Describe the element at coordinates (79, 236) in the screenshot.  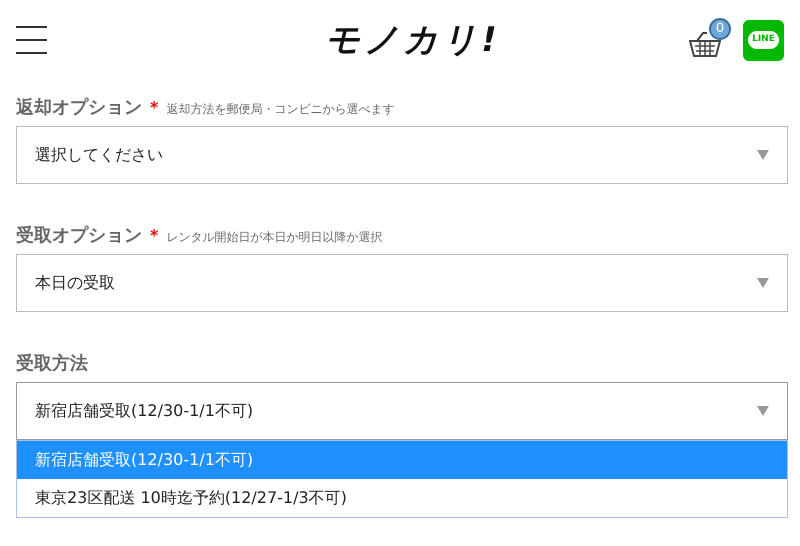
I see `field-label: 受取オプション` at that location.